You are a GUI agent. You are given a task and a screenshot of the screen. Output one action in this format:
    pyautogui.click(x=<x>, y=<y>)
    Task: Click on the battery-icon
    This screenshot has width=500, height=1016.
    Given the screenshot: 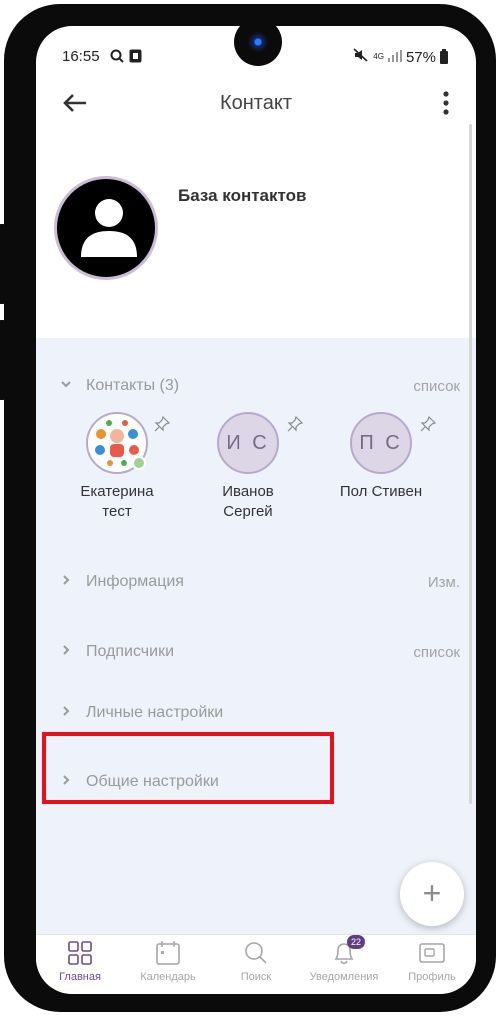 What is the action you would take?
    pyautogui.click(x=444, y=56)
    